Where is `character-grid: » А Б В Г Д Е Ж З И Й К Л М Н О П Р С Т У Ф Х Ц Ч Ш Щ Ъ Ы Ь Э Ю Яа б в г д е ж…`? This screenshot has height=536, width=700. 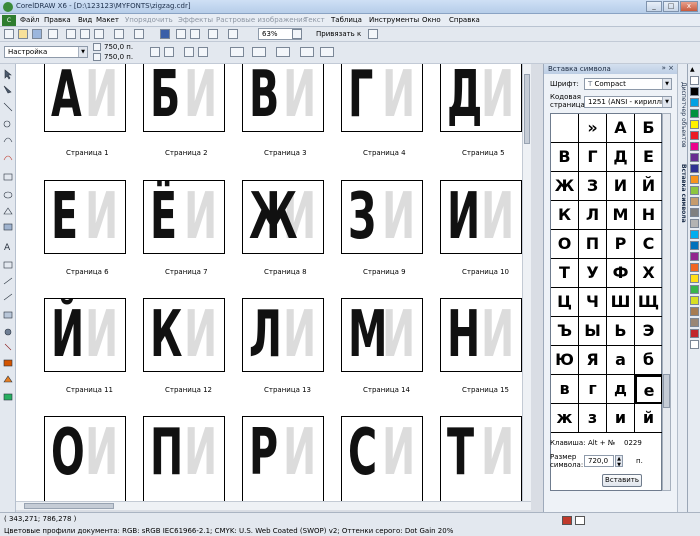 character-grid: » А Б В Г Д Е Ж З И Й К Л М Н О П Р С Т У Ф Х Ц Ч Ш Щ Ъ Ы Ь Э Ю Яа б в г д е ж… is located at coordinates (606, 302).